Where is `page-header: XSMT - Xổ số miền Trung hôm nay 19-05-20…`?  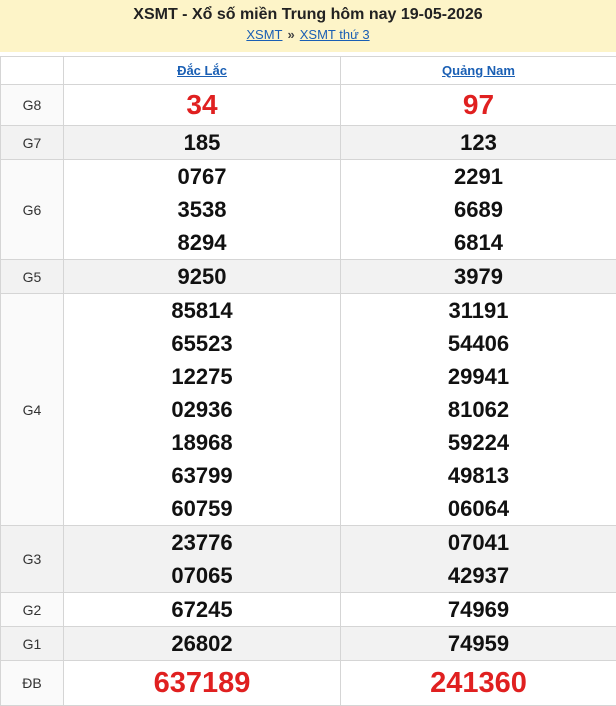 page-header: XSMT - Xổ số miền Trung hôm nay 19-05-20… is located at coordinates (308, 26).